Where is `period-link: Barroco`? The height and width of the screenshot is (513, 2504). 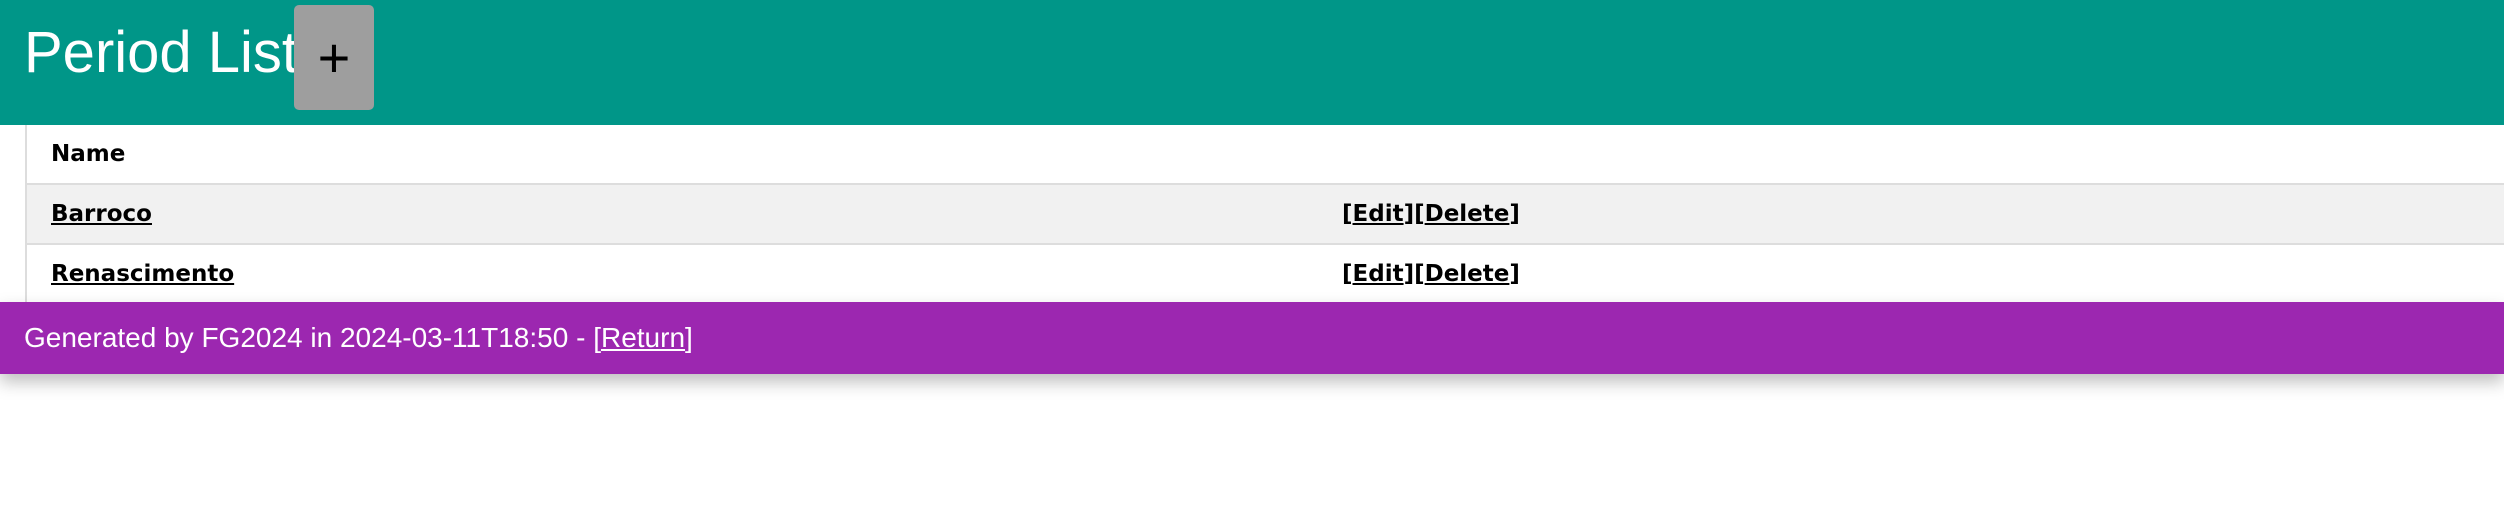 period-link: Barroco is located at coordinates (101, 214).